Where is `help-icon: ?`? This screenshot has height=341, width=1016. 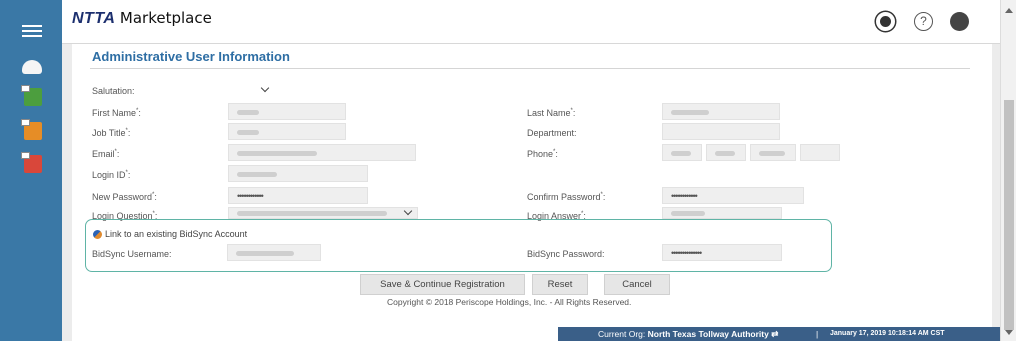 help-icon: ? is located at coordinates (923, 21).